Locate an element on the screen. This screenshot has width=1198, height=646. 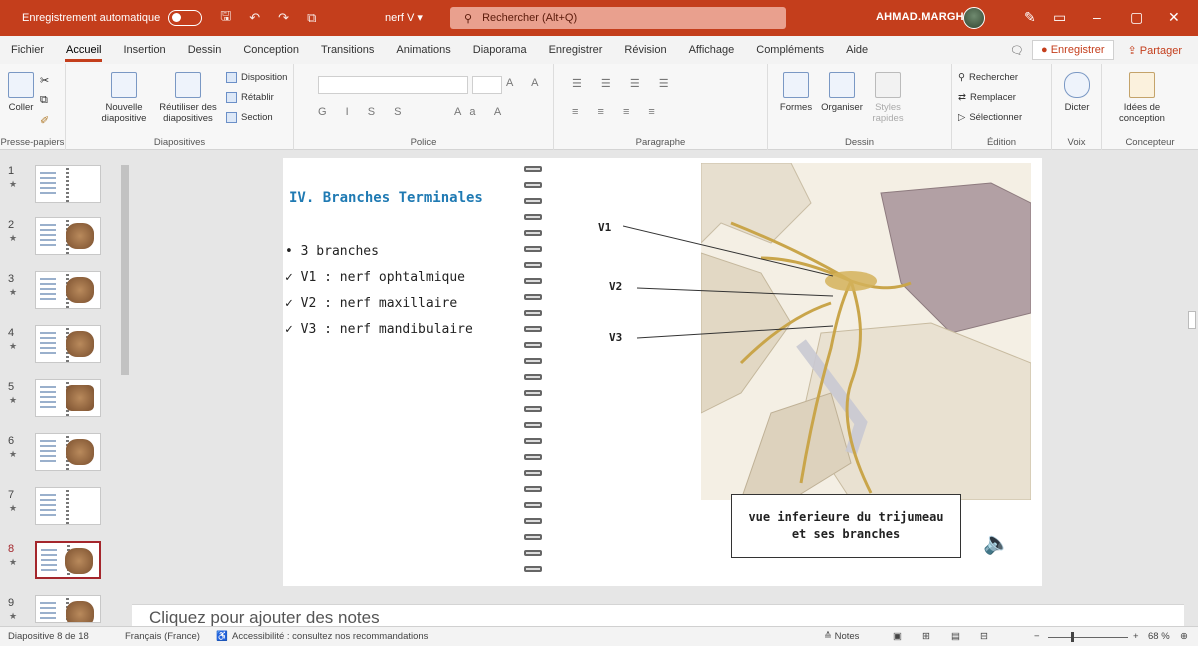
share-button: ⇪ Partager is located at coordinates (1155, 50).